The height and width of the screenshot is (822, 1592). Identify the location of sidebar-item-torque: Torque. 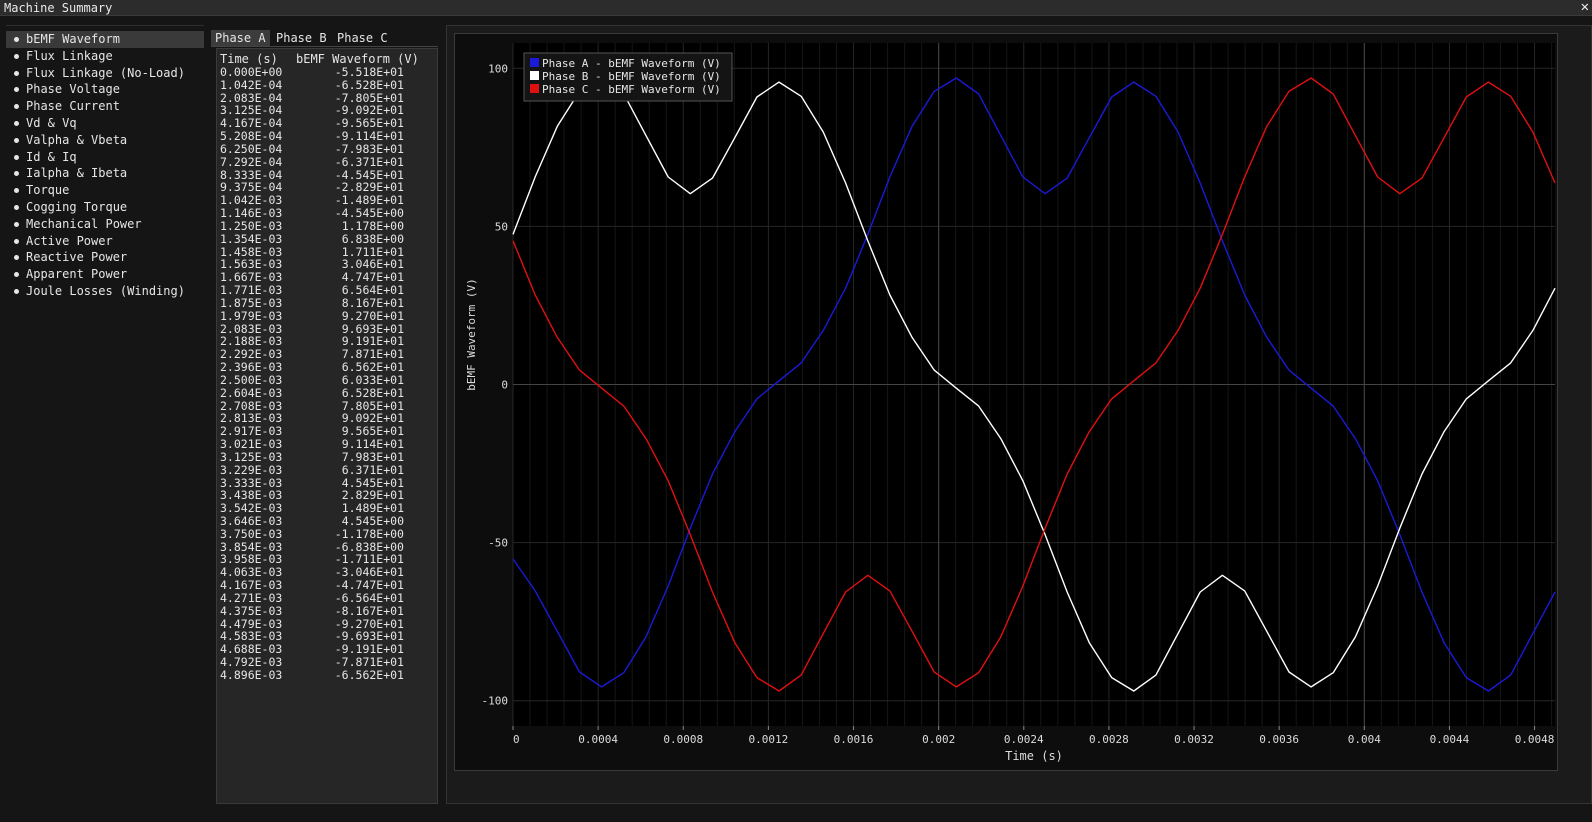
(105, 190).